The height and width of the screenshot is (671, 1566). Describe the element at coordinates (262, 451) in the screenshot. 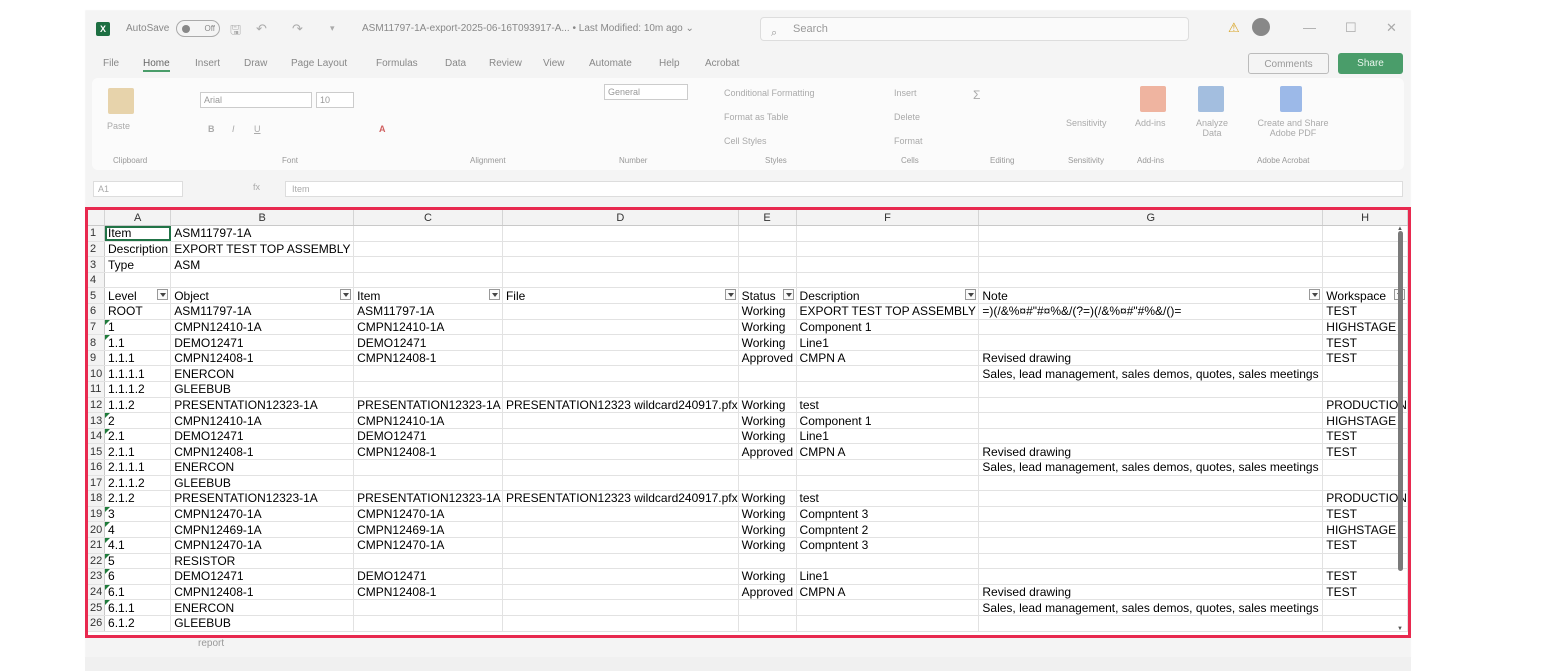

I see `cell-b15: CMPN12408-1` at that location.